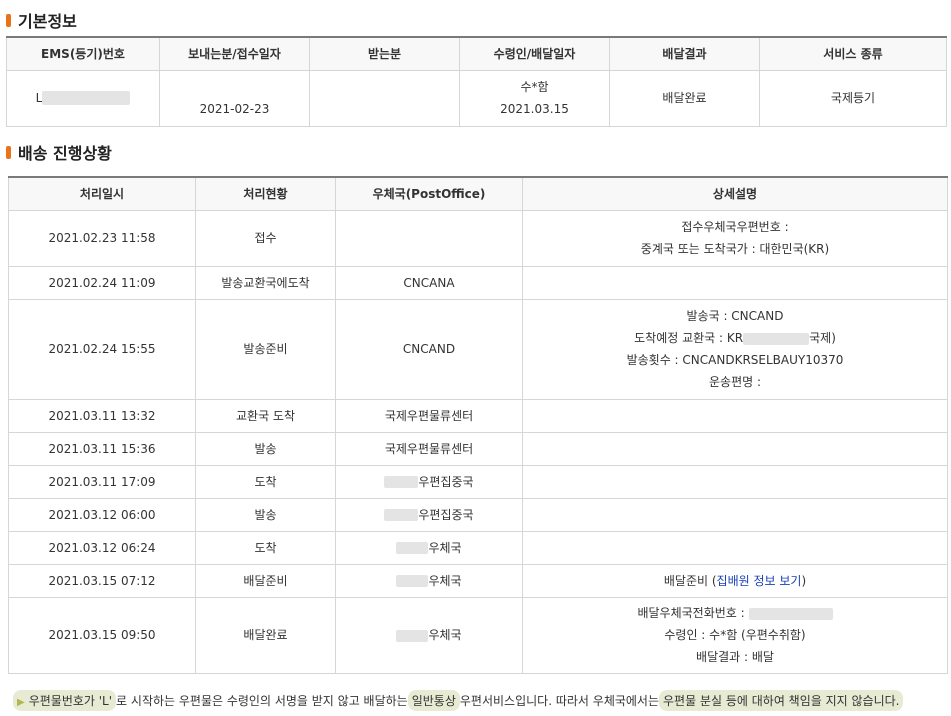 This screenshot has height=716, width=951. I want to click on arrow-right-icon: ▶, so click(21, 702).